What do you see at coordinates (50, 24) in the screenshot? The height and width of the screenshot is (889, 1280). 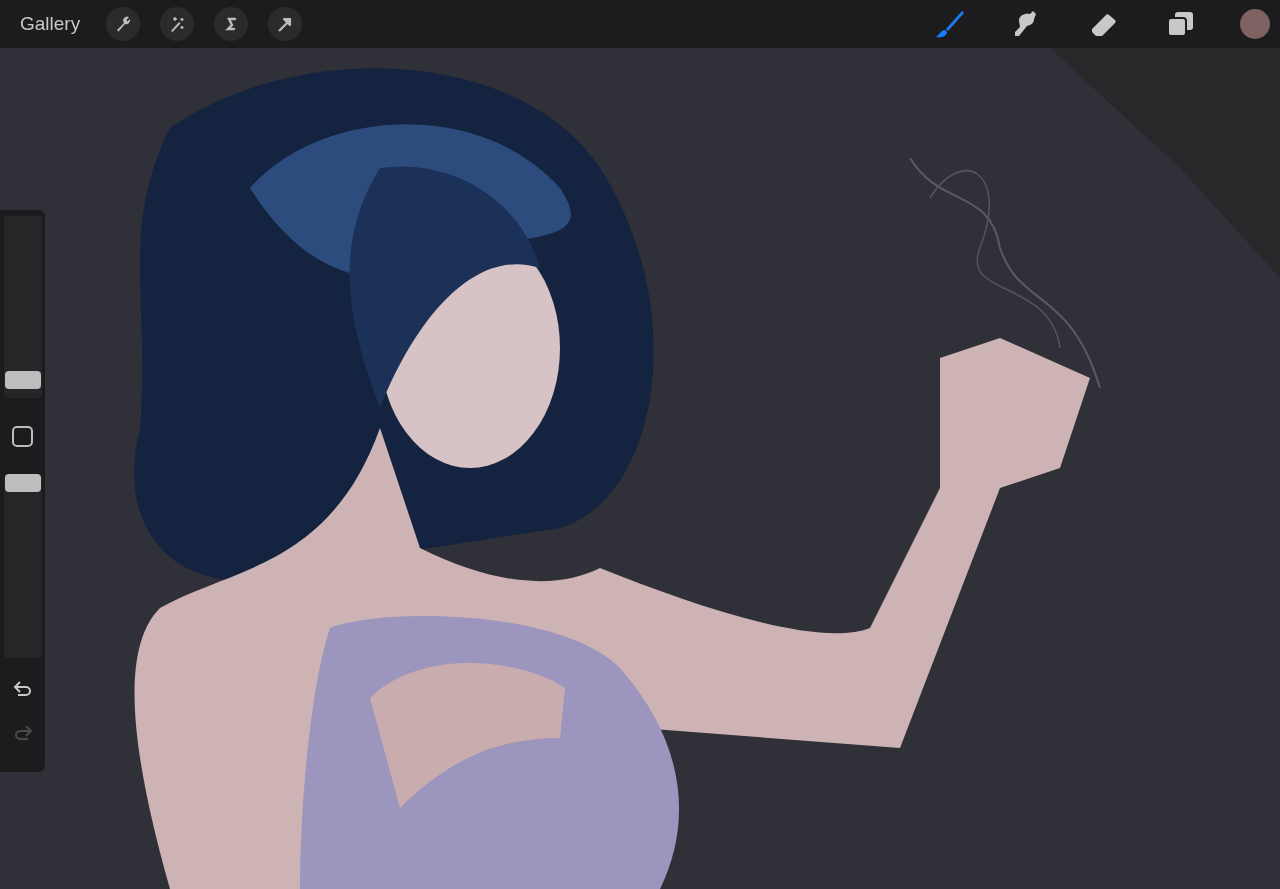 I see `gallery-button: Gallery` at bounding box center [50, 24].